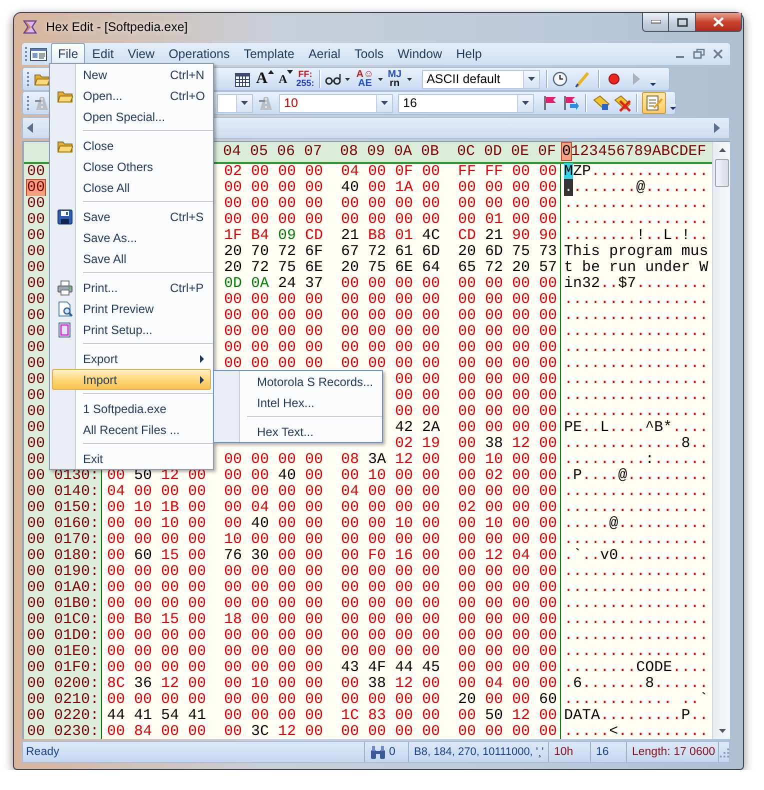 This screenshot has height=790, width=764. What do you see at coordinates (286, 79) in the screenshot?
I see `shrink-font-button: A` at bounding box center [286, 79].